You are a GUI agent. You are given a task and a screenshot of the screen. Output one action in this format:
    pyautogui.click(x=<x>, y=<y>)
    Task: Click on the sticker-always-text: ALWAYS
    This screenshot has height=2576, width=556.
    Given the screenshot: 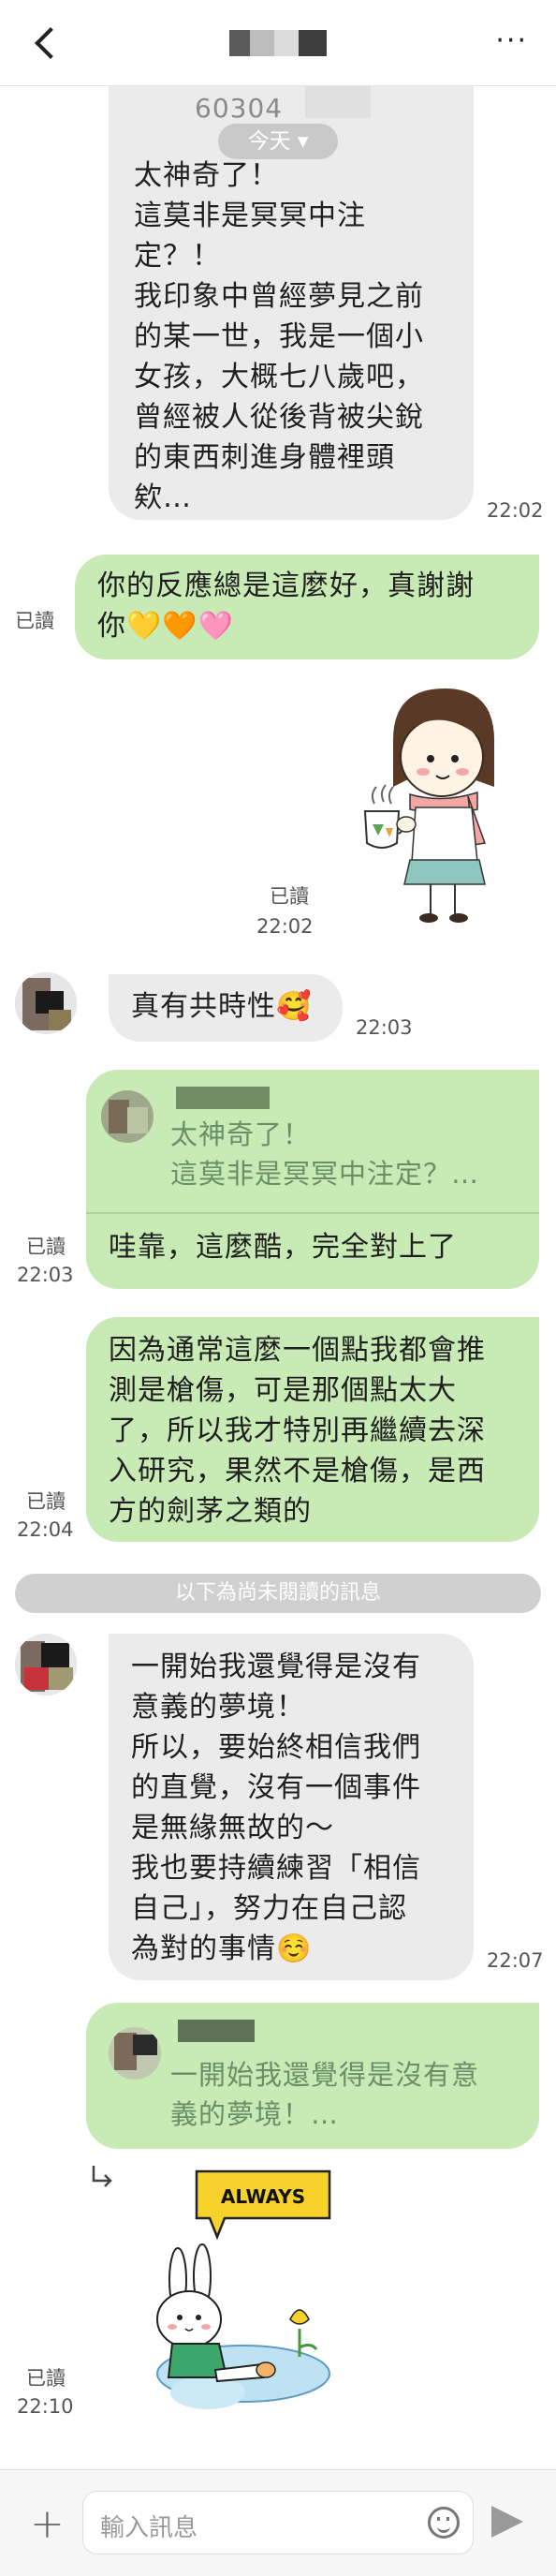 What is the action you would take?
    pyautogui.click(x=263, y=2196)
    